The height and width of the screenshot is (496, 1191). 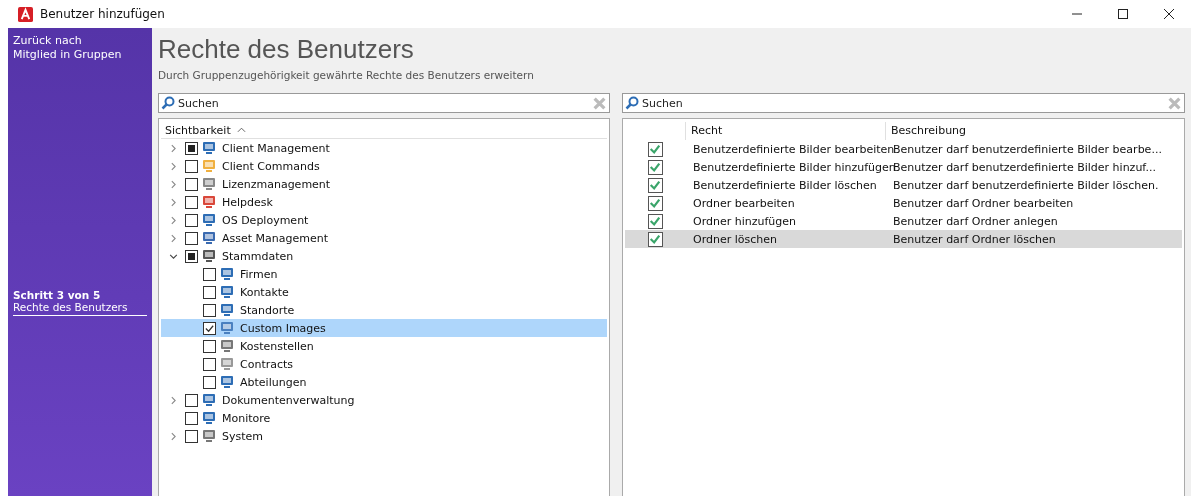 What do you see at coordinates (1123, 14) in the screenshot?
I see `maximize-icon` at bounding box center [1123, 14].